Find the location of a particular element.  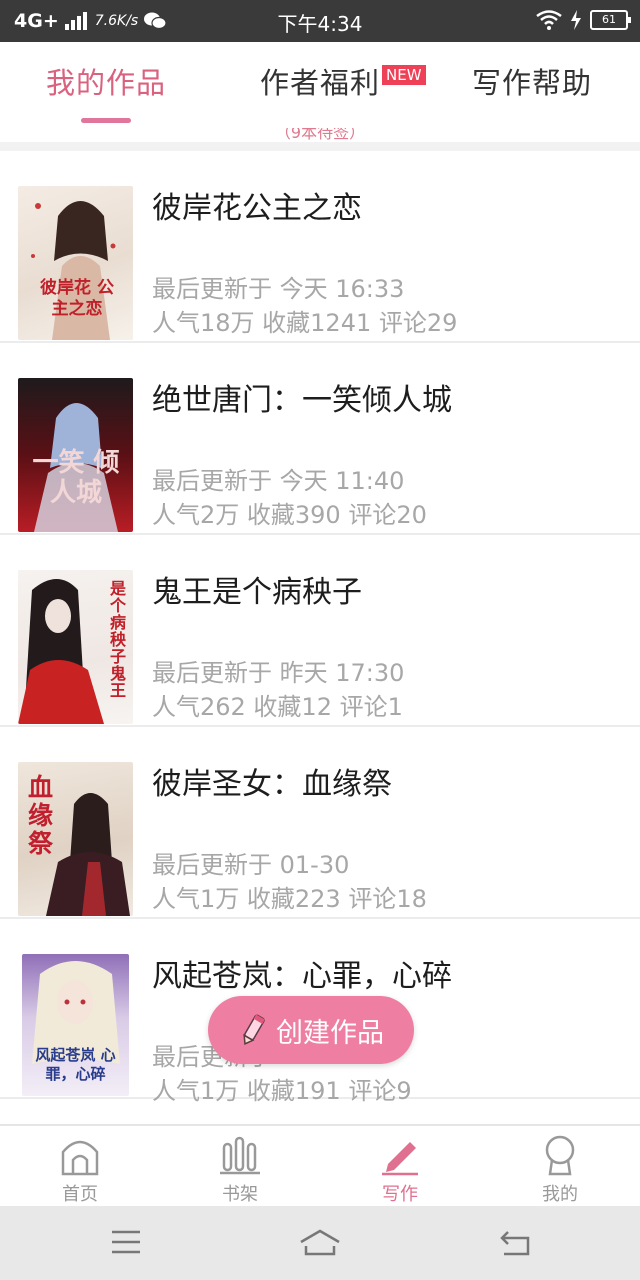

pencil-icon is located at coordinates (254, 1029).